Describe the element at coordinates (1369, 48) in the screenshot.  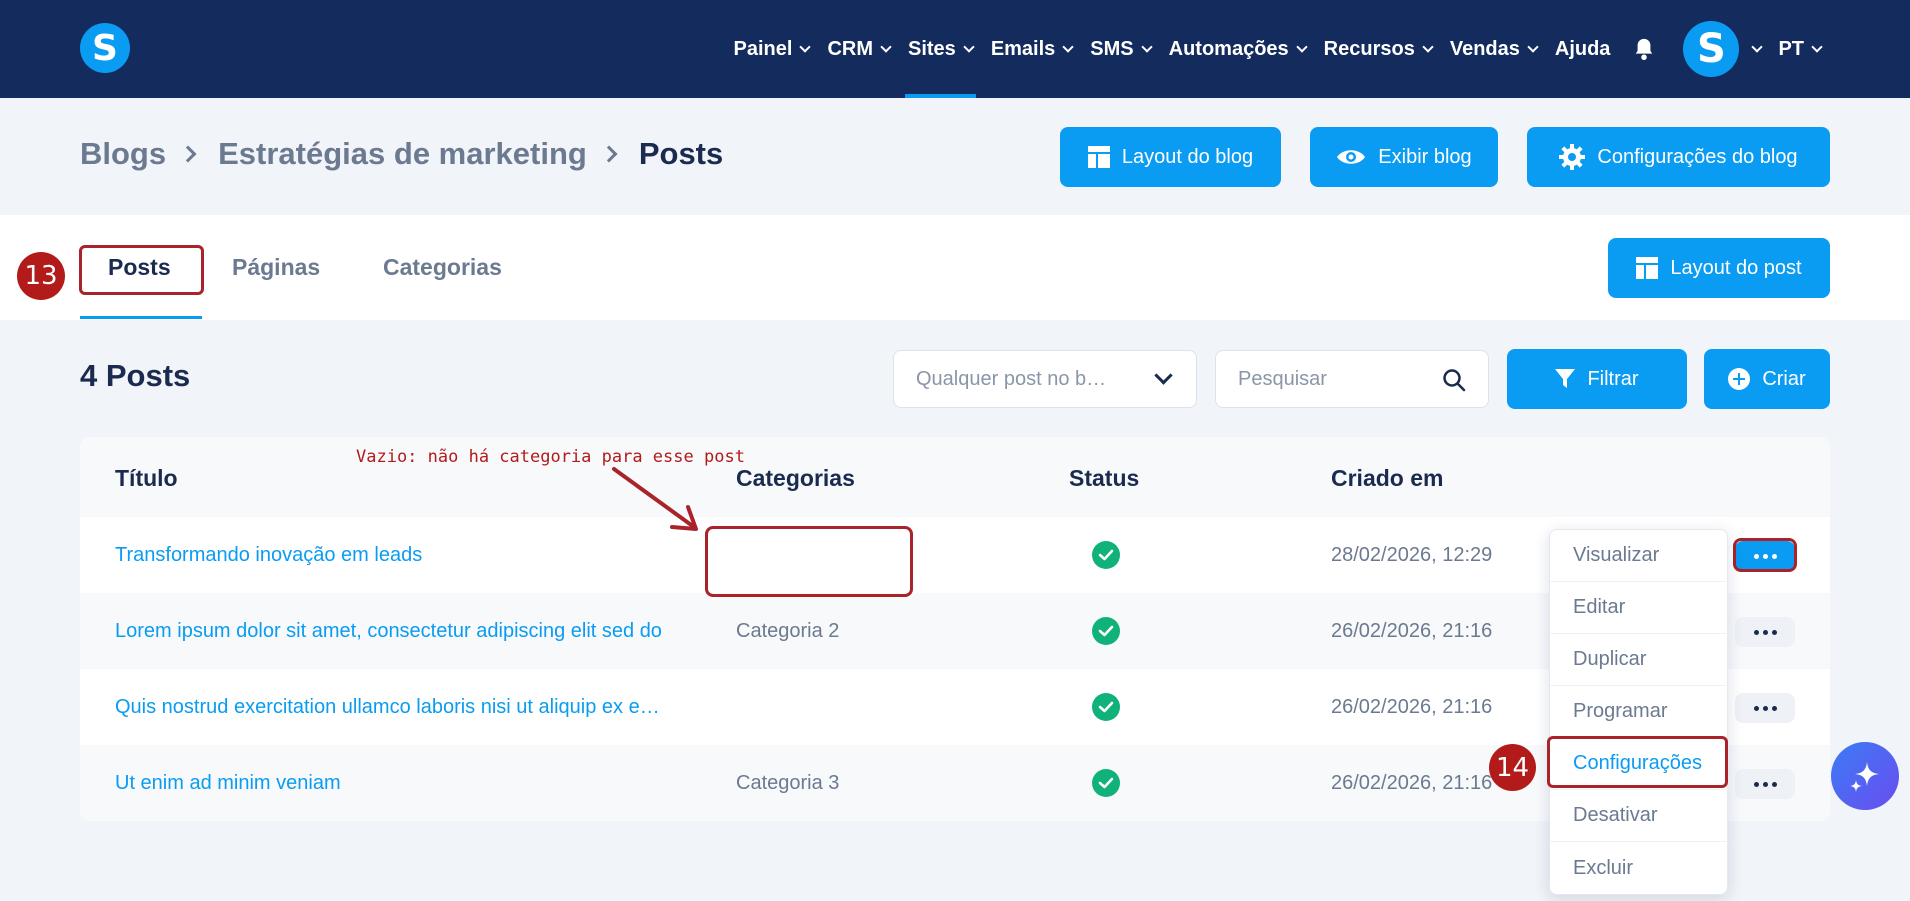
I see `nav-item-label: Recursos` at that location.